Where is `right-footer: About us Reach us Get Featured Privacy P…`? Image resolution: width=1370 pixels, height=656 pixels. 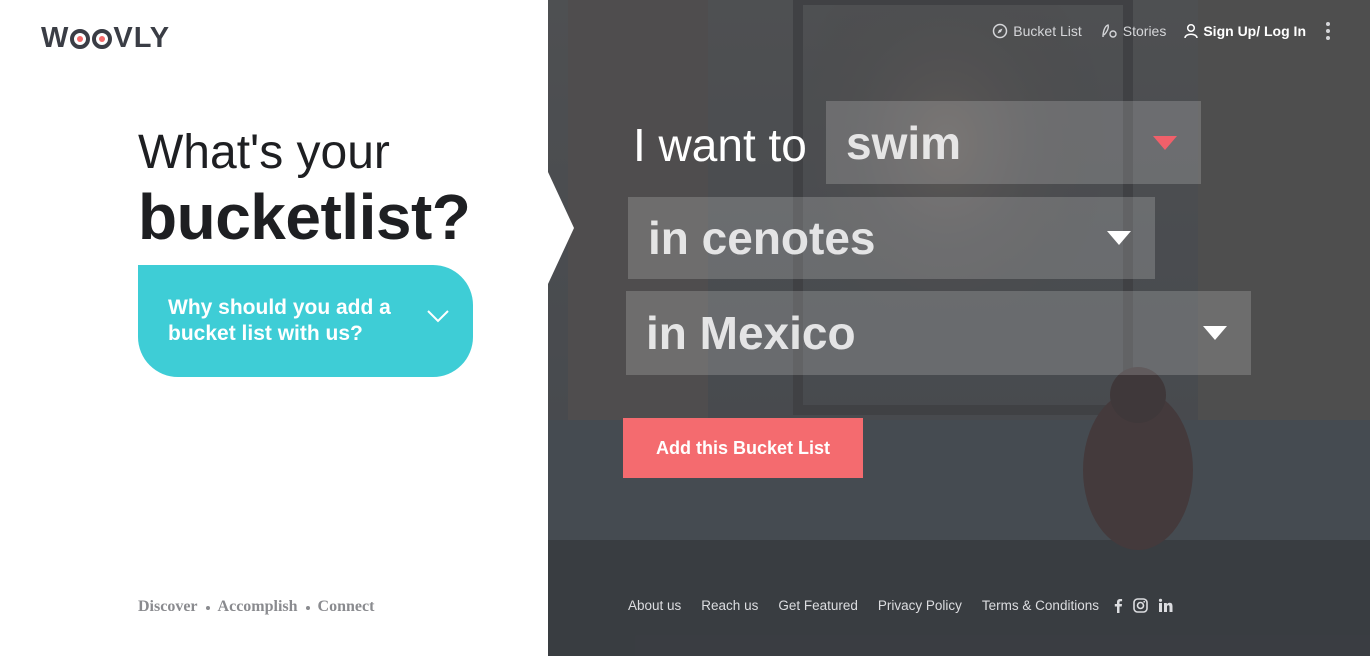
right-footer: About us Reach us Get Featured Privacy P… is located at coordinates (900, 605).